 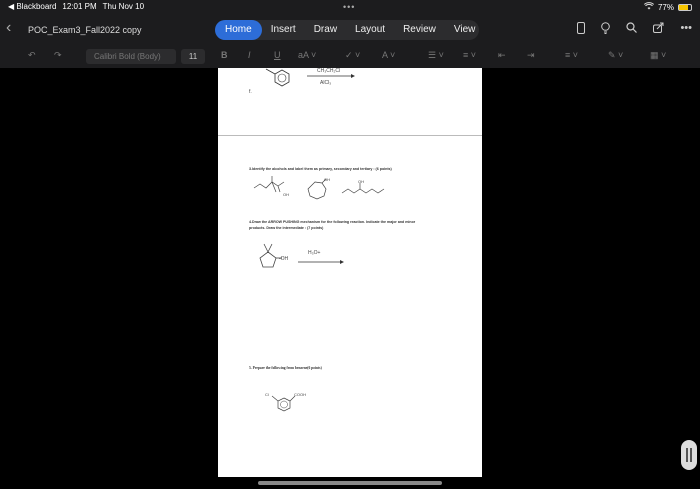 What do you see at coordinates (85, 30) in the screenshot?
I see `document-title: POC_Exam3_Fall2022 copy` at bounding box center [85, 30].